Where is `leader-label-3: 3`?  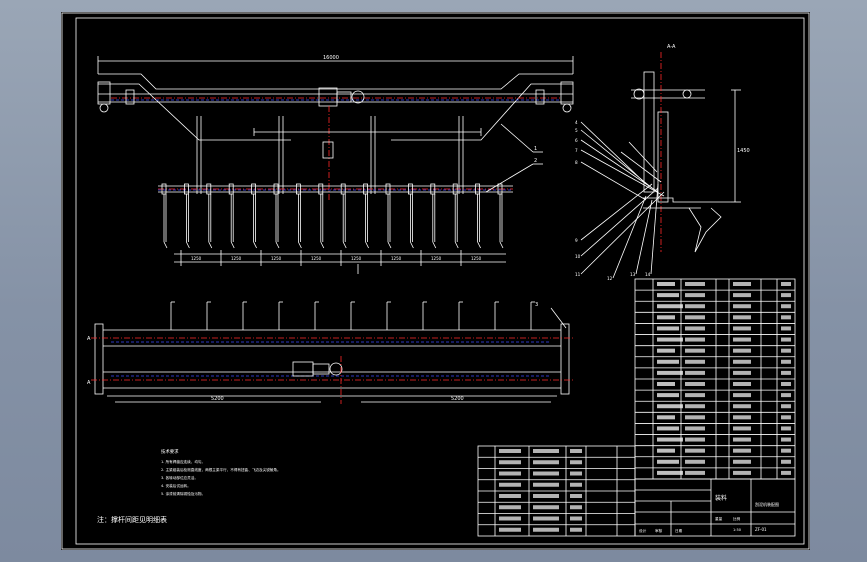 leader-label-3: 3 is located at coordinates (536, 305).